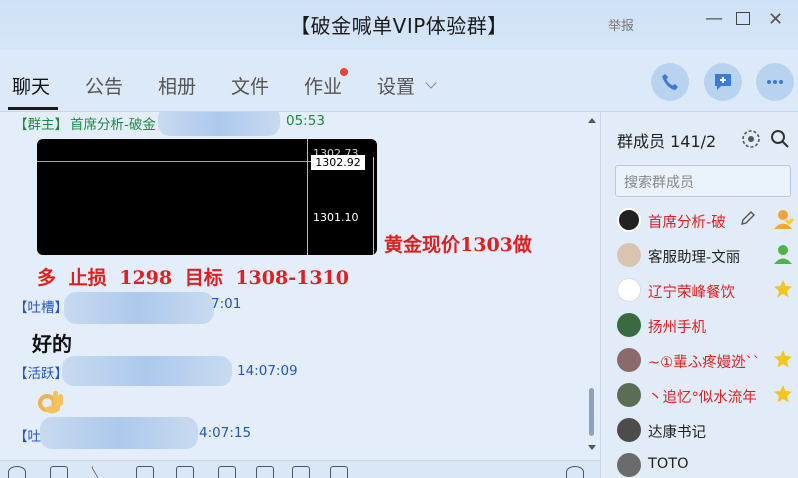 This screenshot has height=478, width=798. What do you see at coordinates (336, 217) in the screenshot?
I see `price-label-low: 1301.10` at bounding box center [336, 217].